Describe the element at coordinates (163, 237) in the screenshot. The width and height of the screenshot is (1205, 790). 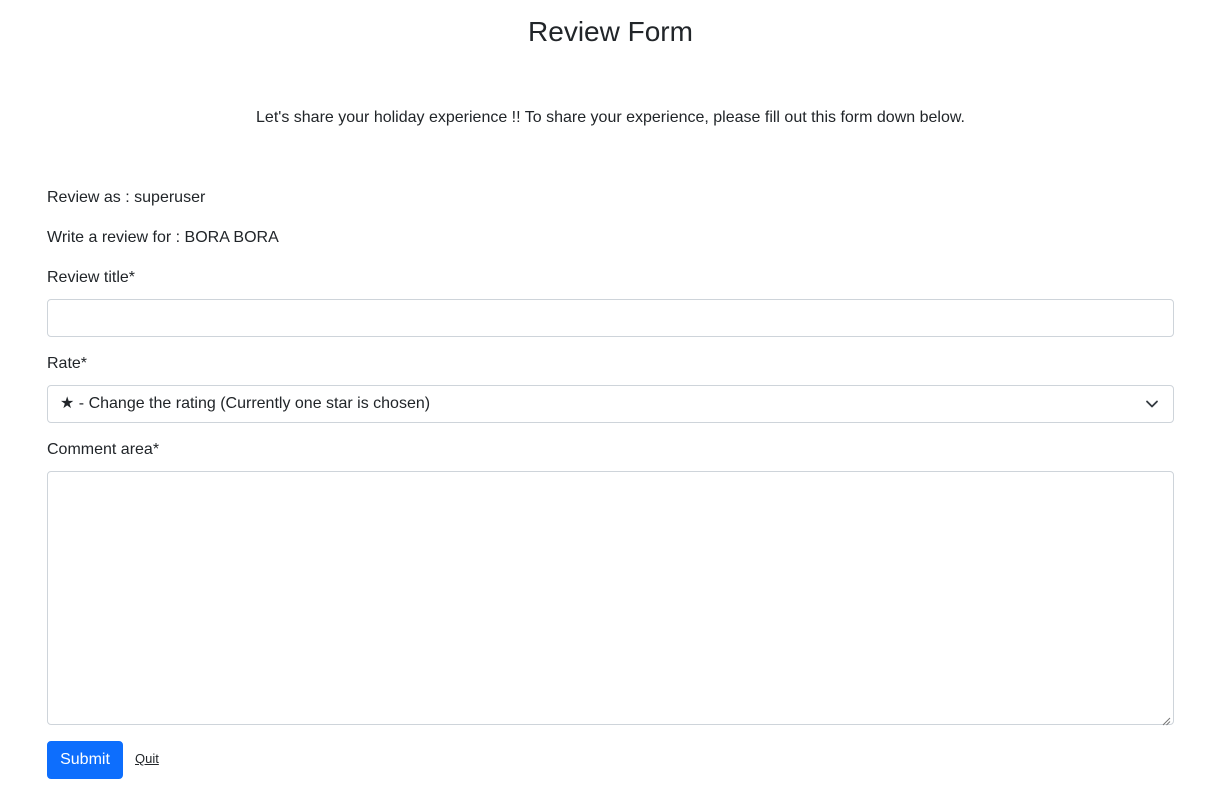
I see `review-for-text: Write a review for : BORA BORA` at that location.